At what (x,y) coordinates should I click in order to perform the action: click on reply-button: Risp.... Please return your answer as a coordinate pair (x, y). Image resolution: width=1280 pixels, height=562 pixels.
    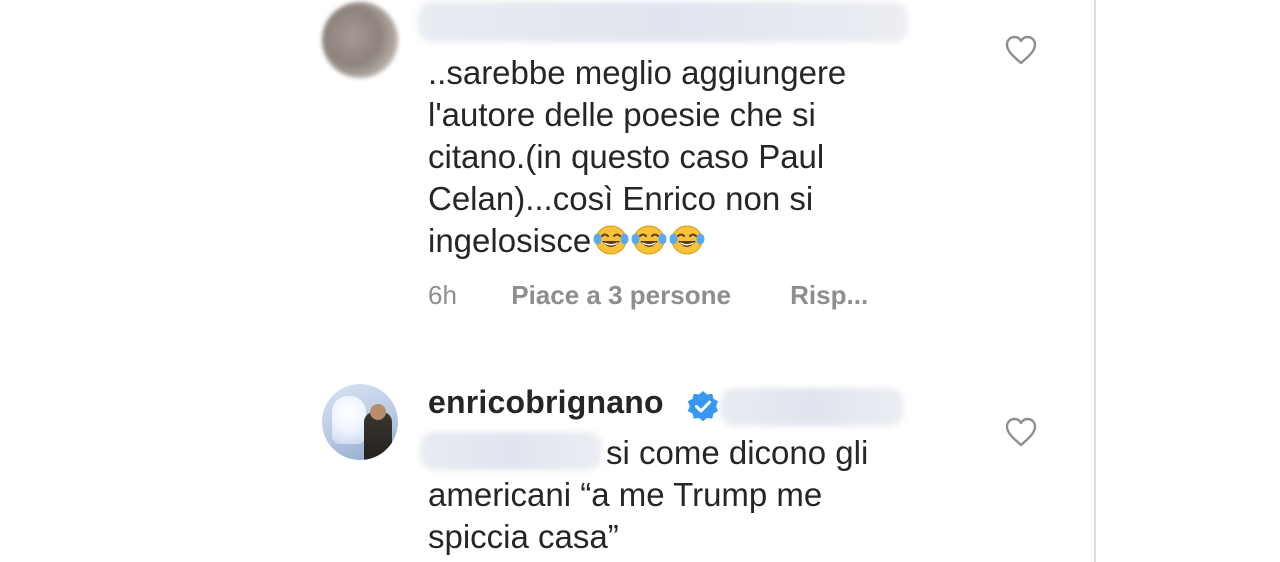
    Looking at the image, I should click on (829, 295).